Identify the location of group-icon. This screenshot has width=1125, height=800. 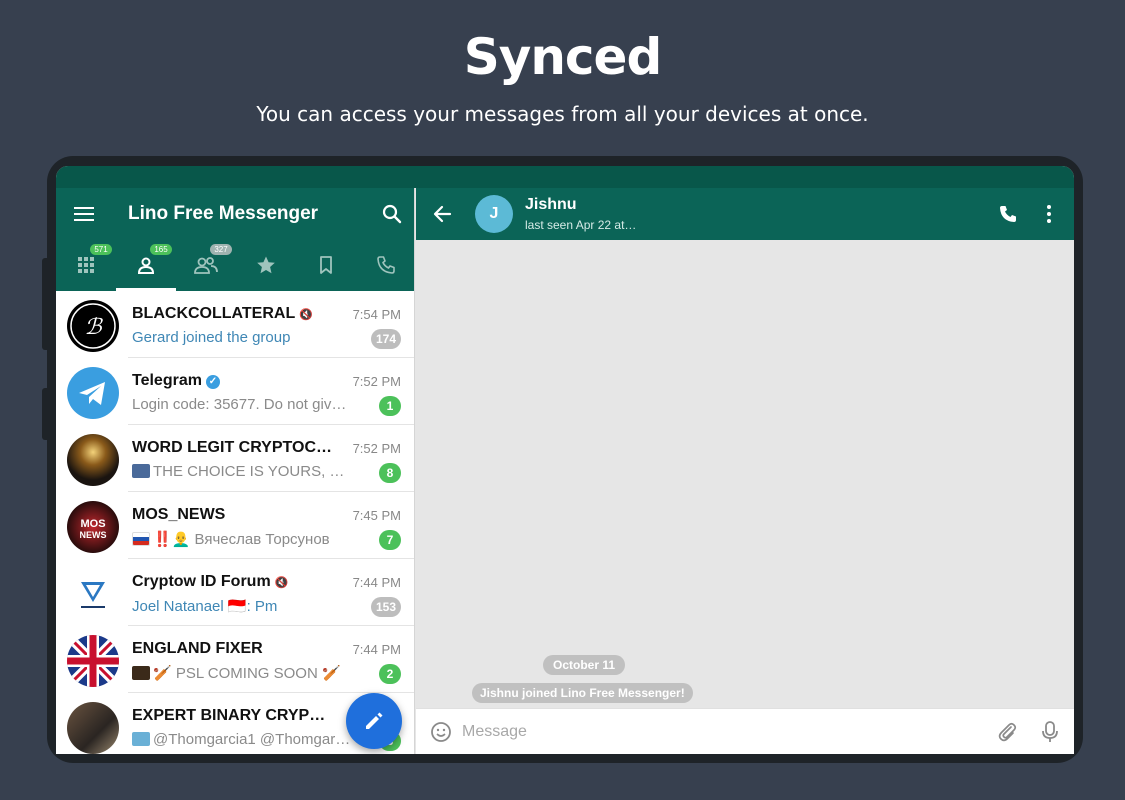
(206, 265).